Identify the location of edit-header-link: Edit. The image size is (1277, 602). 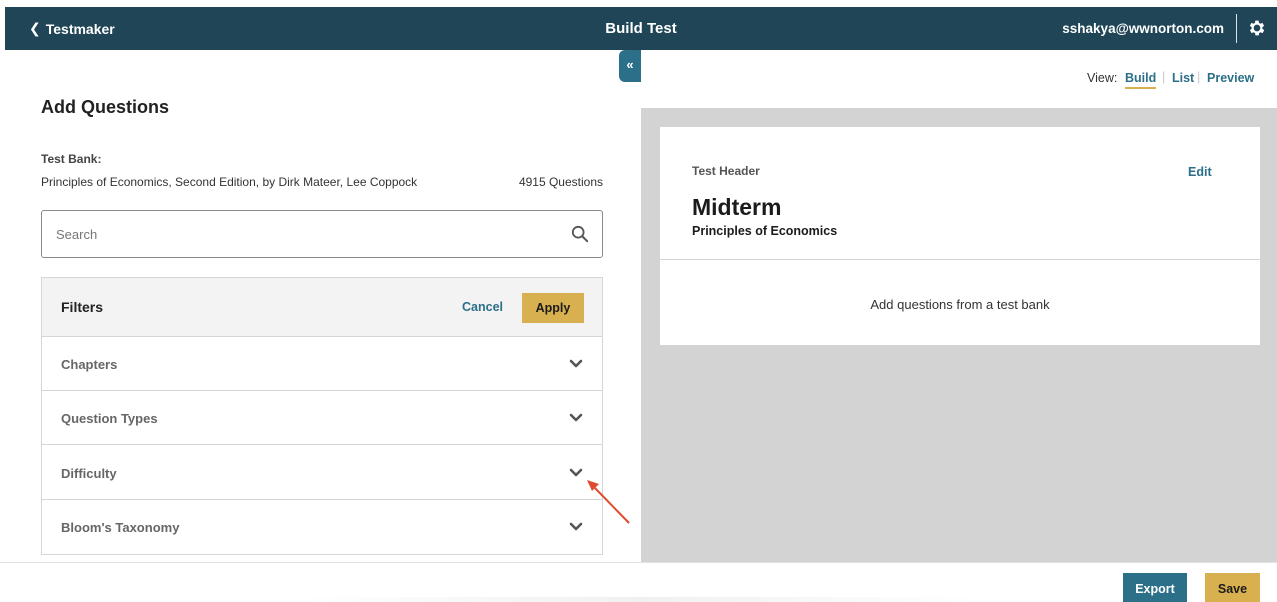
(1200, 172).